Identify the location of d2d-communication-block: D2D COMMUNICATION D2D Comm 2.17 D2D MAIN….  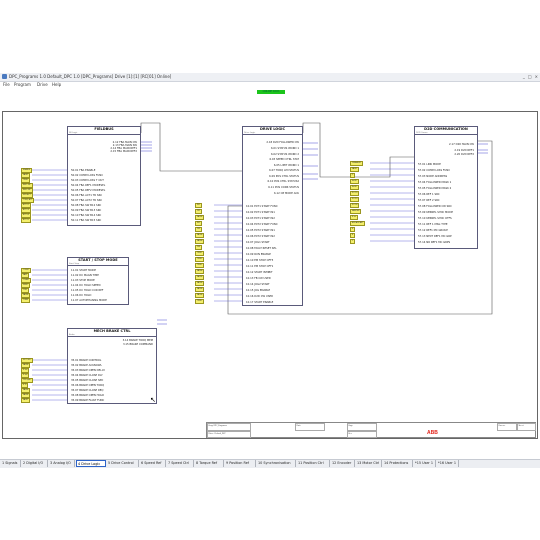
(446, 187).